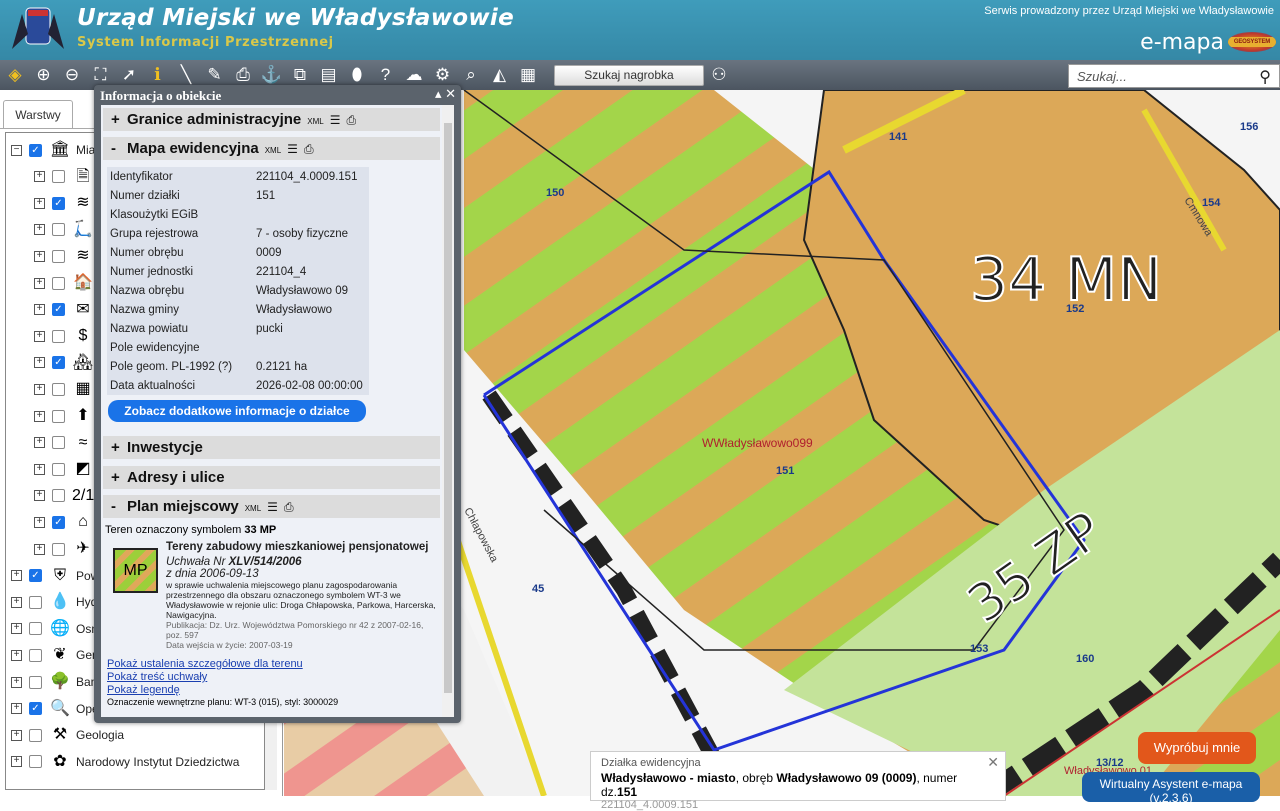  Describe the element at coordinates (272, 75) in the screenshot. I see `locate-icon: ⚓` at that location.